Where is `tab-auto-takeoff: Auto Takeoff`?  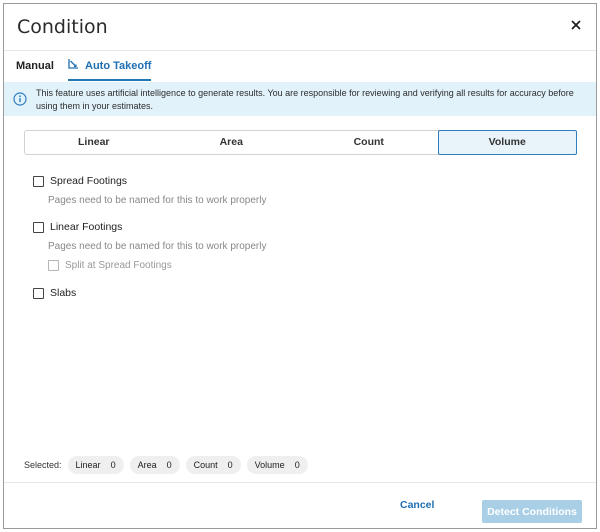
tab-auto-takeoff: Auto Takeoff is located at coordinates (110, 66).